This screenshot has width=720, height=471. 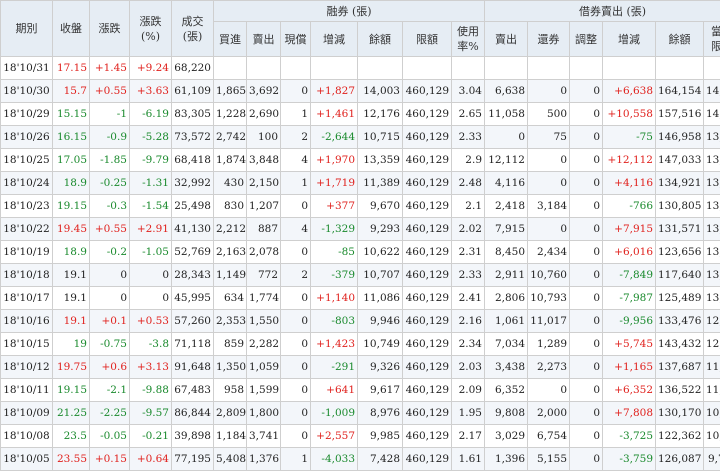 What do you see at coordinates (193, 160) in the screenshot?
I see `cell-volume: 68,418` at bounding box center [193, 160].